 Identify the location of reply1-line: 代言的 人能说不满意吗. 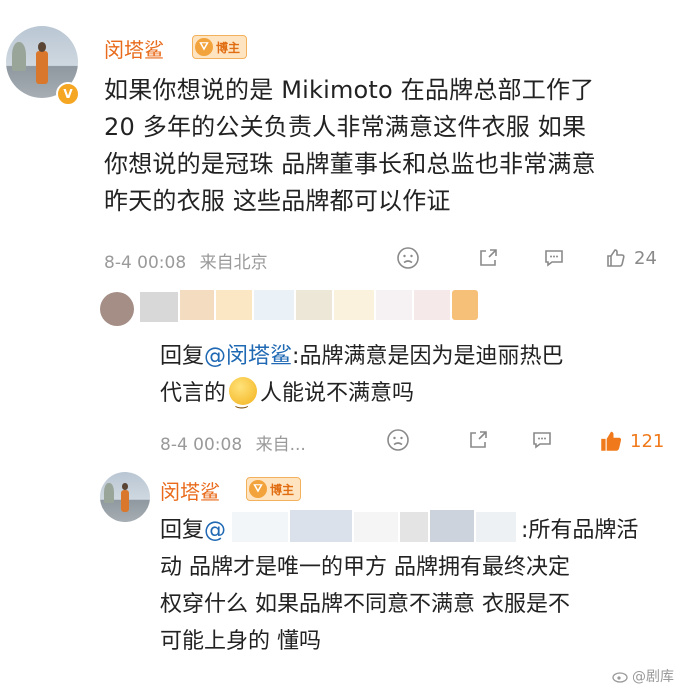
(415, 397).